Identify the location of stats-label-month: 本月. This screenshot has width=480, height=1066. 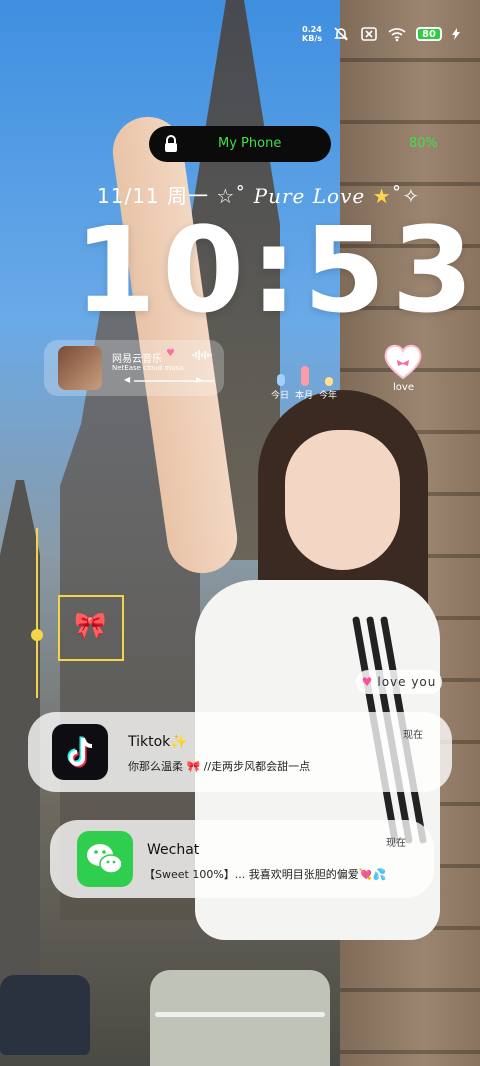
(304, 396).